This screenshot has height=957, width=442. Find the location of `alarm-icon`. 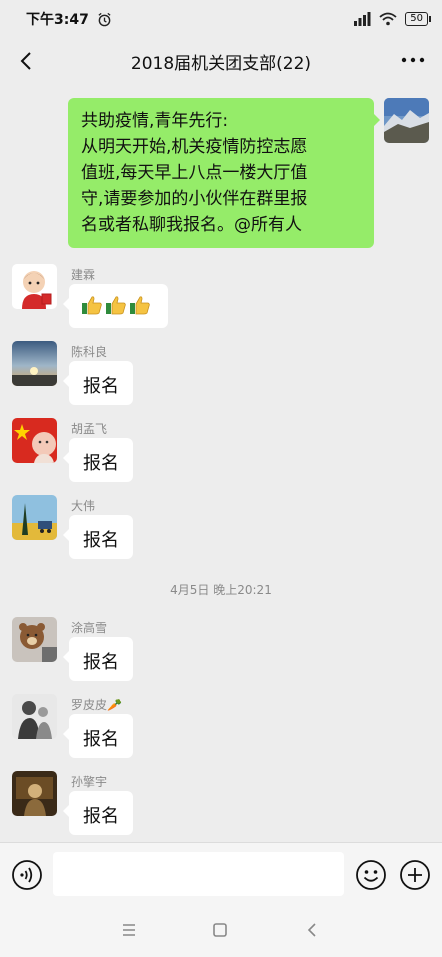

alarm-icon is located at coordinates (104, 19).